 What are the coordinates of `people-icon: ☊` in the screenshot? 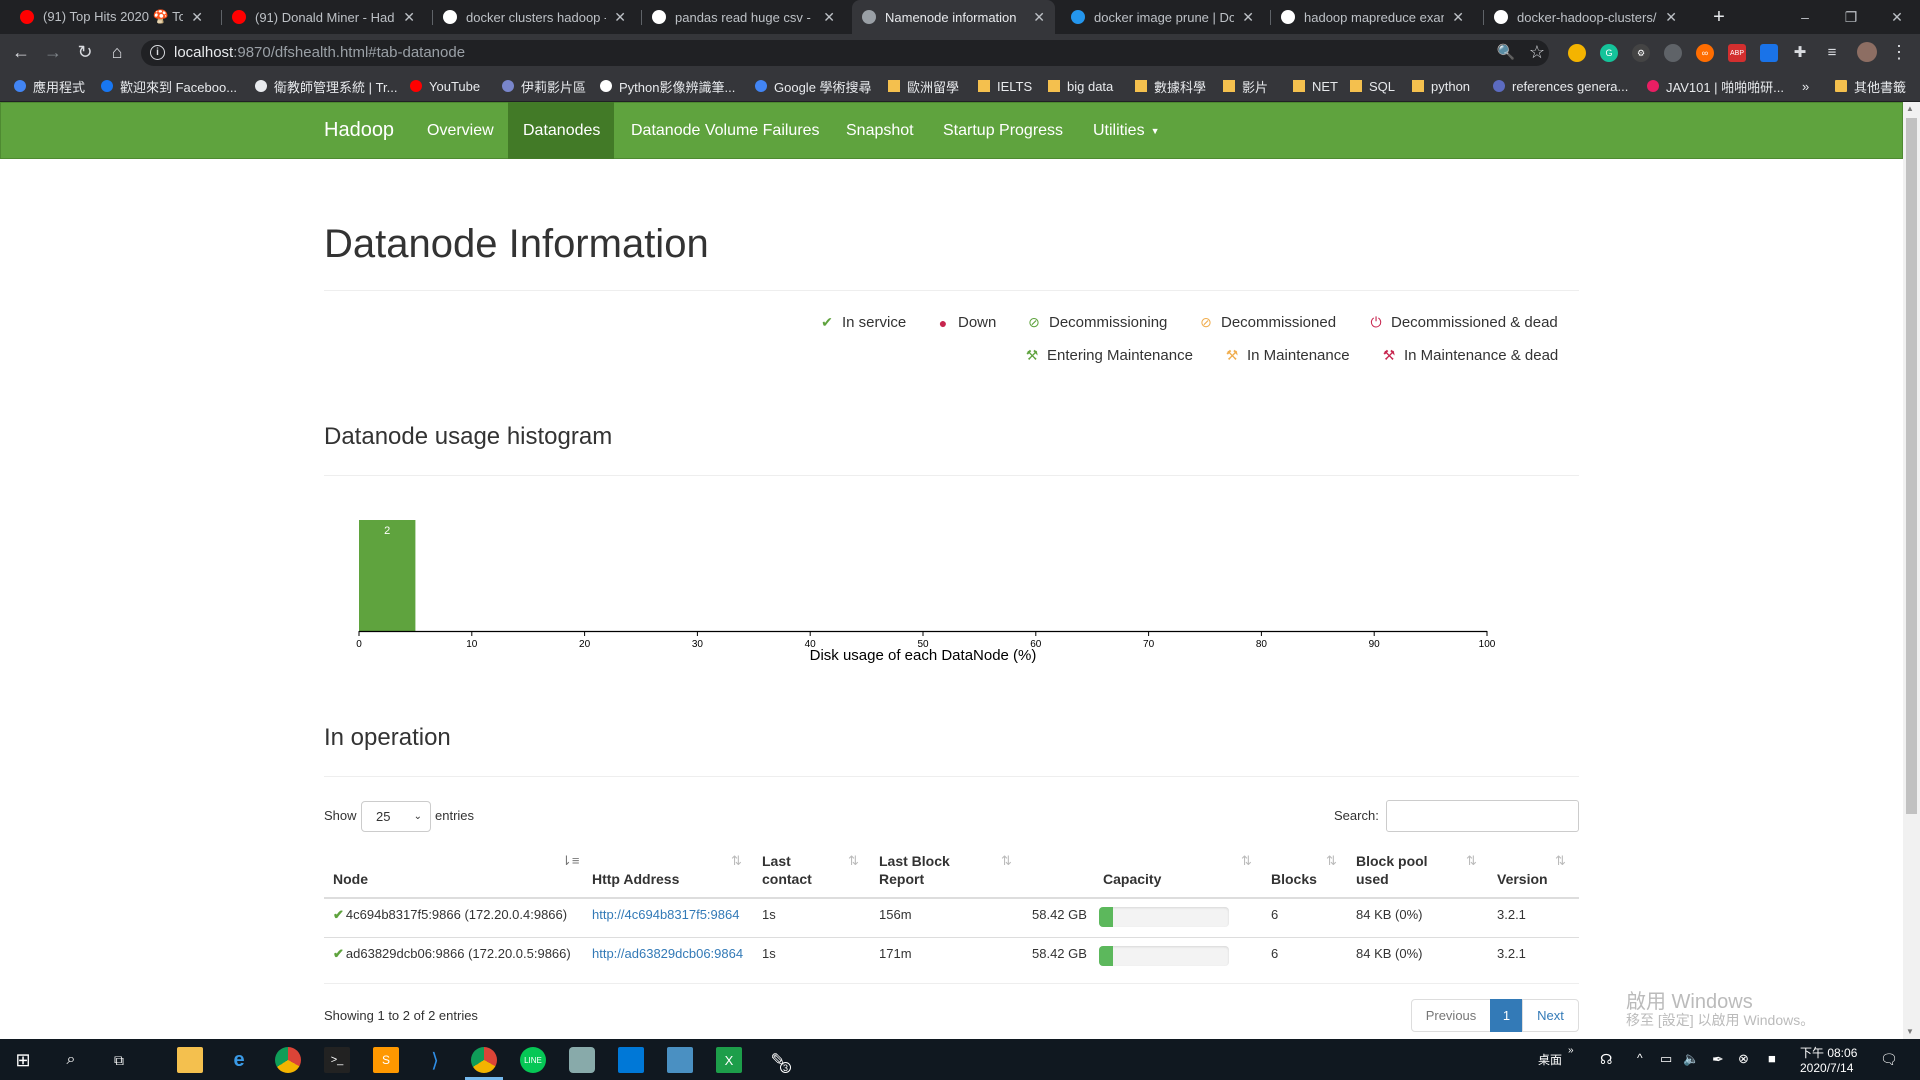 It's located at (1606, 1059).